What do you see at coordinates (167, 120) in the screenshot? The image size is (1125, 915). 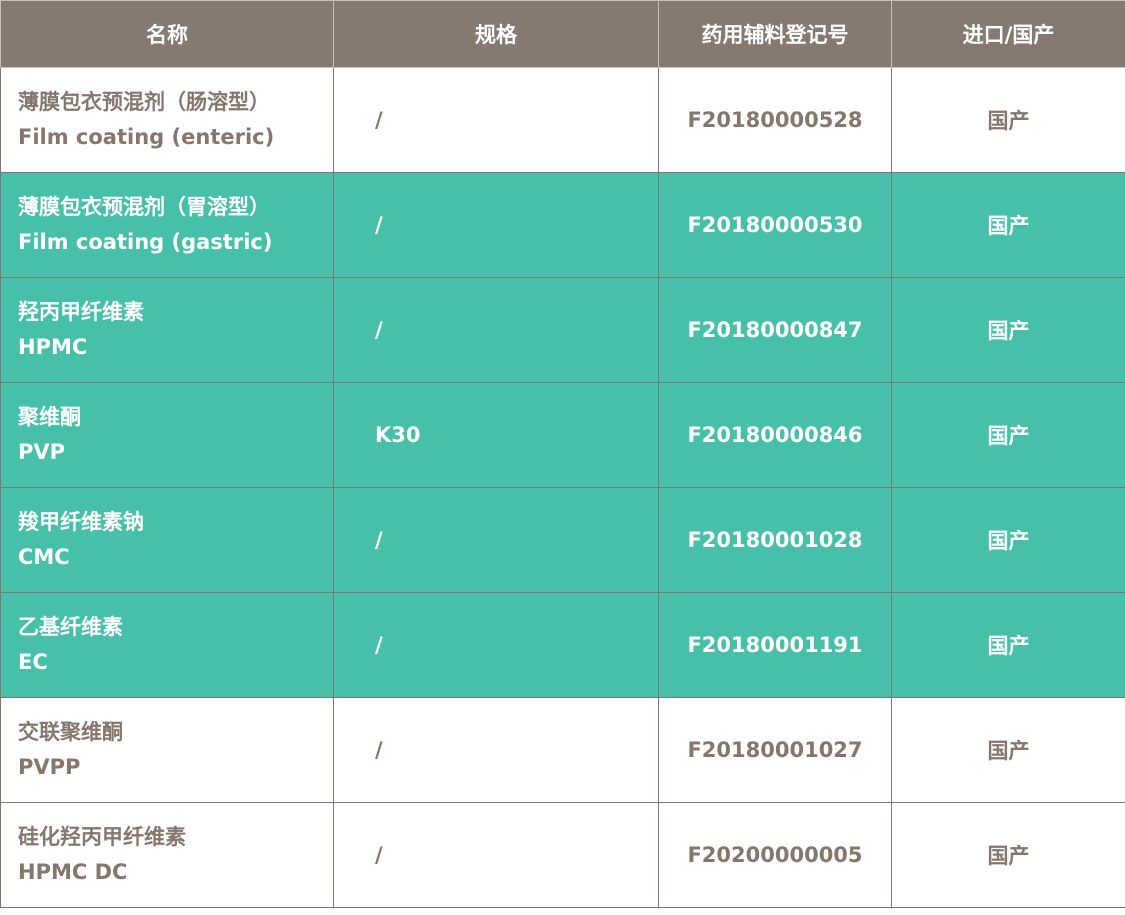 I see `name-cell: 薄膜包衣预混剂（肠溶型） Film coating (enteric)` at bounding box center [167, 120].